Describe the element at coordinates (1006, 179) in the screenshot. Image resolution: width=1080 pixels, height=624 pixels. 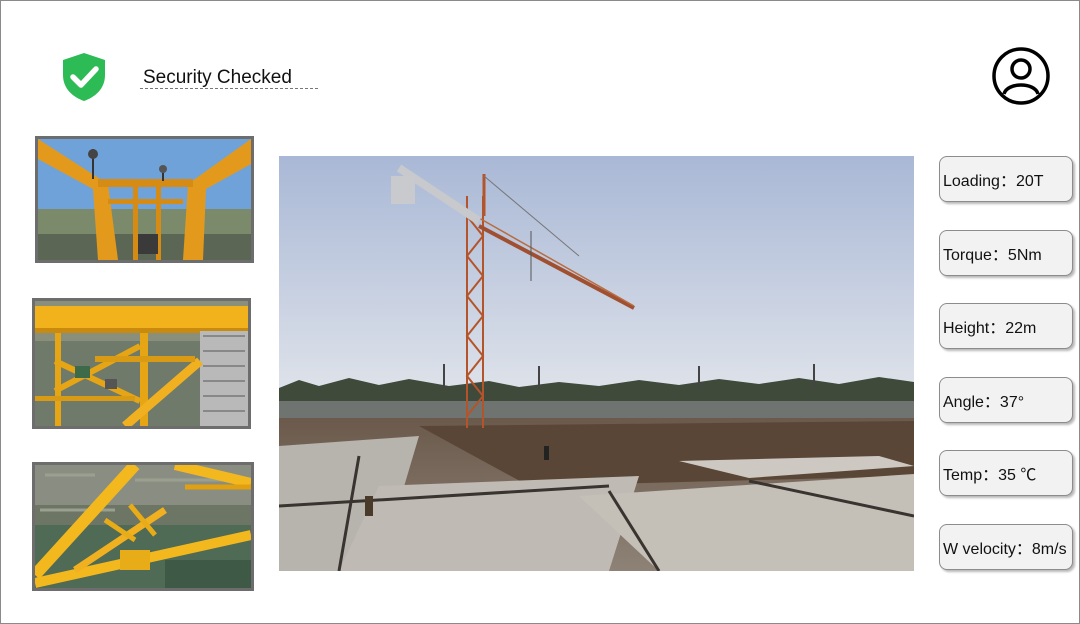
I see `metric-loading: Loading：20T` at that location.